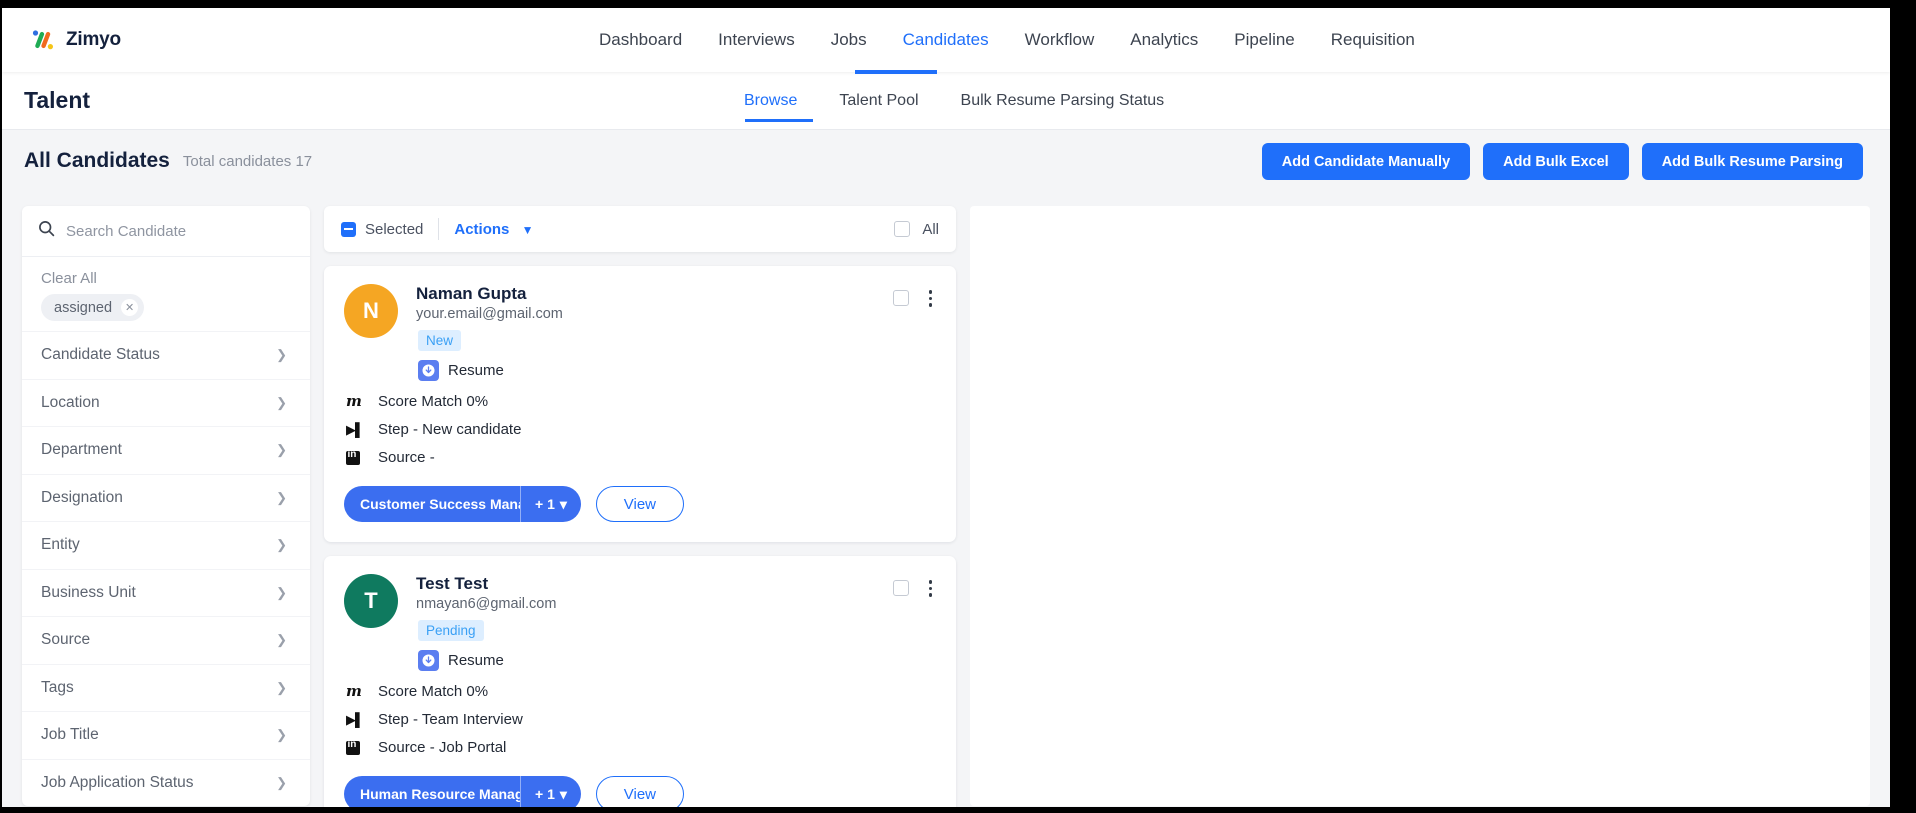 This screenshot has height=813, width=1916. I want to click on brand-logo-area: Zimyo, so click(75, 40).